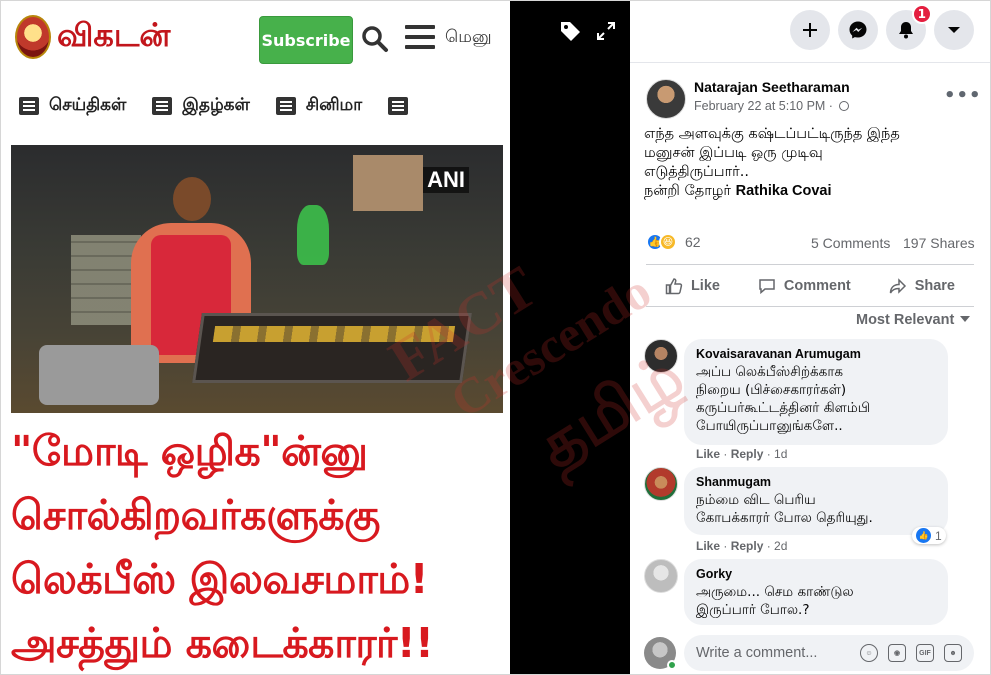 Image resolution: width=991 pixels, height=675 pixels. What do you see at coordinates (306, 40) in the screenshot?
I see `subscribe-button: Subscribe` at bounding box center [306, 40].